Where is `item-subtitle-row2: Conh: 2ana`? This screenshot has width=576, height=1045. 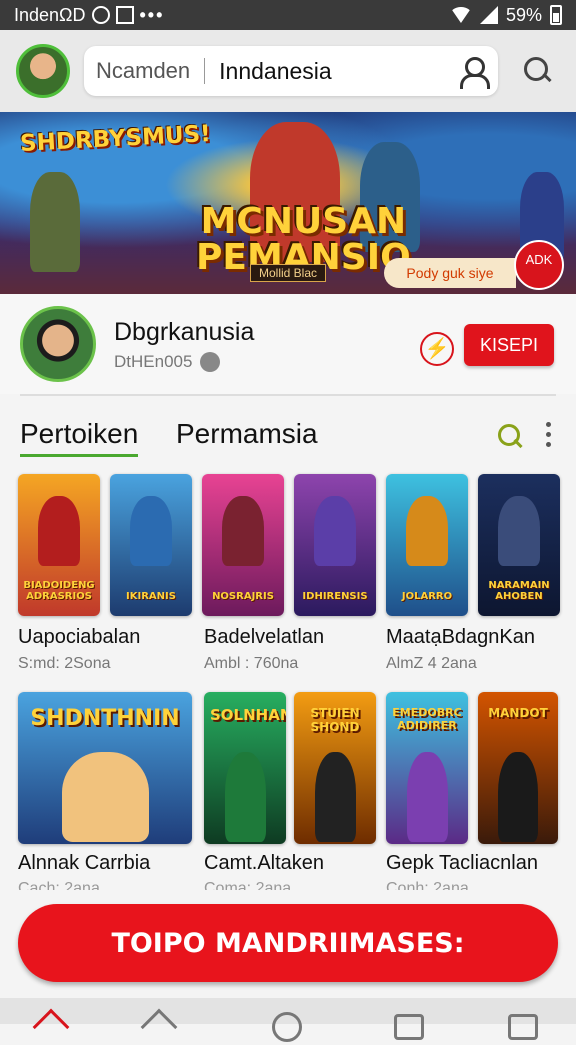 item-subtitle-row2: Conh: 2ana is located at coordinates (427, 885).